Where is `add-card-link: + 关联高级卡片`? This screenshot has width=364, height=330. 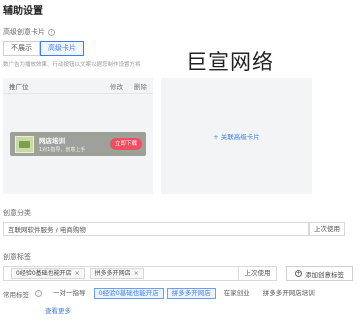 add-card-link: + 关联高级卡片 is located at coordinates (236, 136).